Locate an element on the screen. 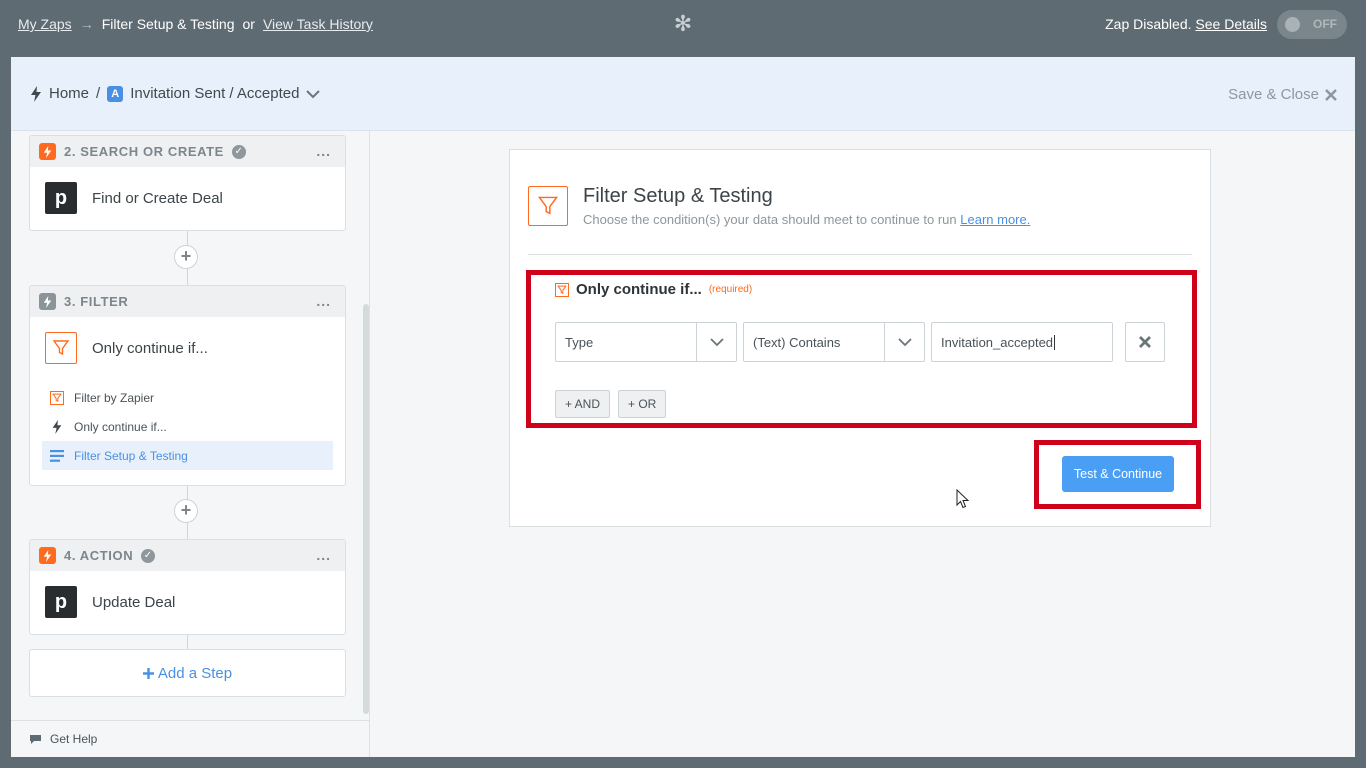  breadcrumb-arrow: → is located at coordinates (86, 24).